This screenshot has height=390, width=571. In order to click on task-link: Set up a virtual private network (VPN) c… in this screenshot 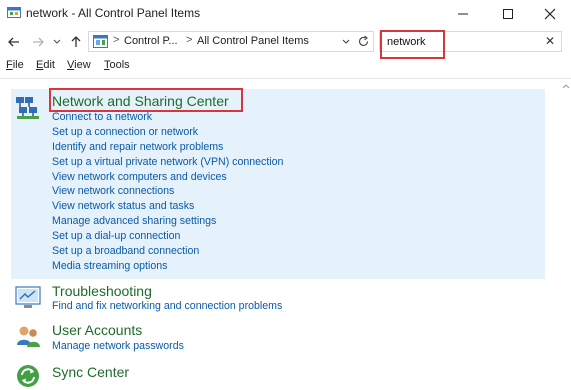, I will do `click(167, 162)`.